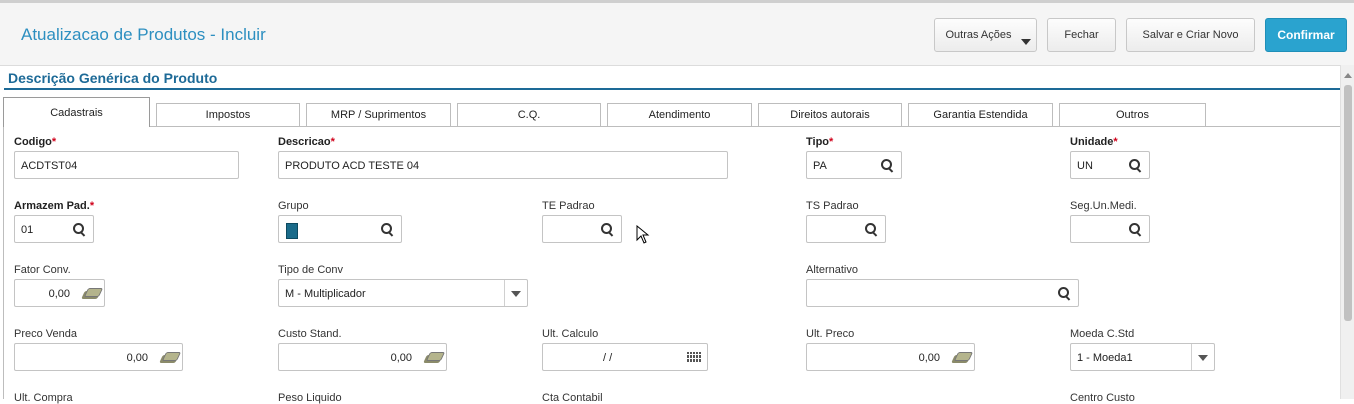  Describe the element at coordinates (43, 398) in the screenshot. I see `ult-compra-label: Ult. Compra` at that location.